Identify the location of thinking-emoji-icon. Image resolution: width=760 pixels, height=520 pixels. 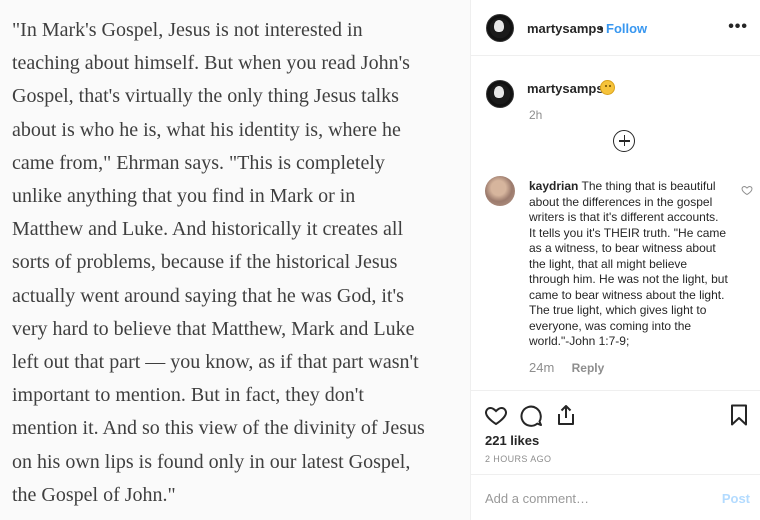
(607, 87).